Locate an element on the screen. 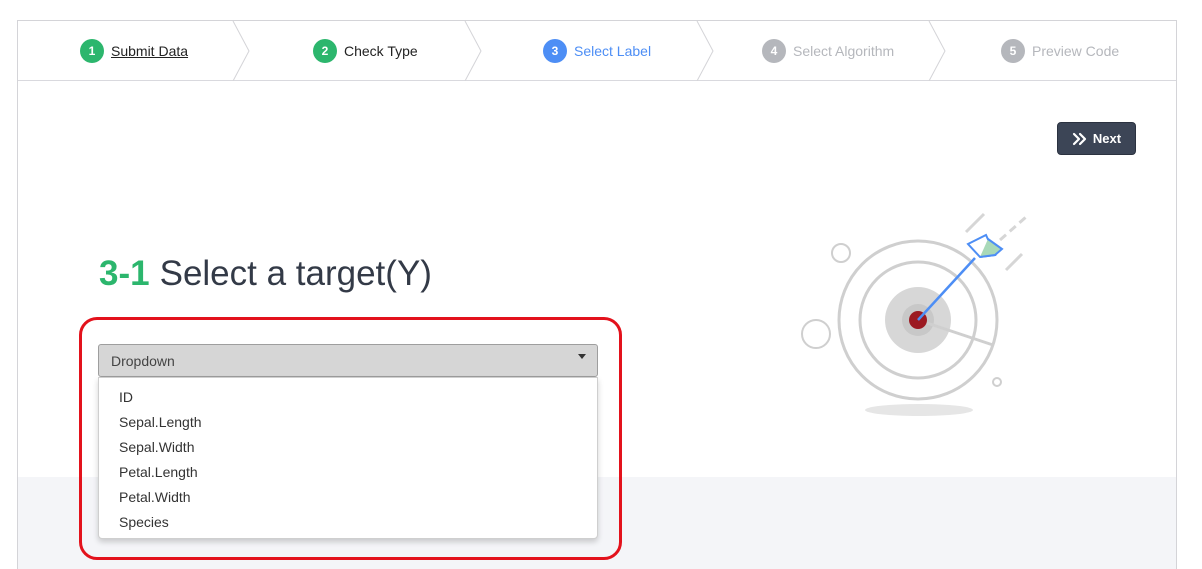  target-dropdown: Dropdown is located at coordinates (348, 360).